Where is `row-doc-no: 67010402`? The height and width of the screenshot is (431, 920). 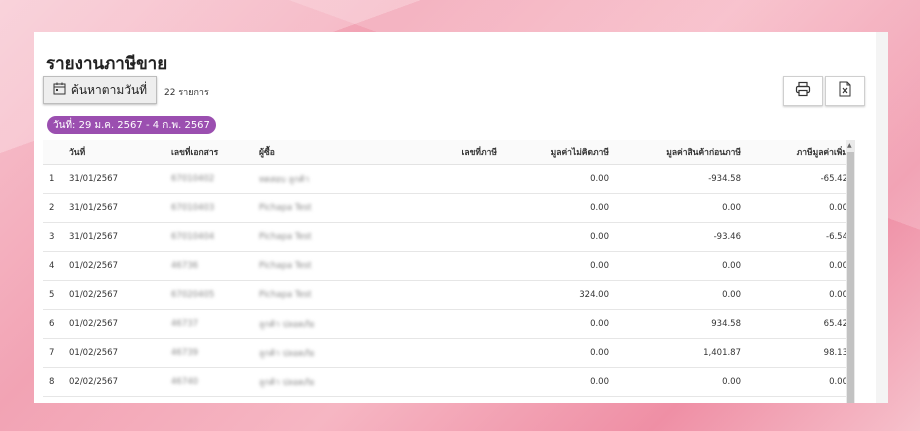
row-doc-no: 67010402 is located at coordinates (209, 179).